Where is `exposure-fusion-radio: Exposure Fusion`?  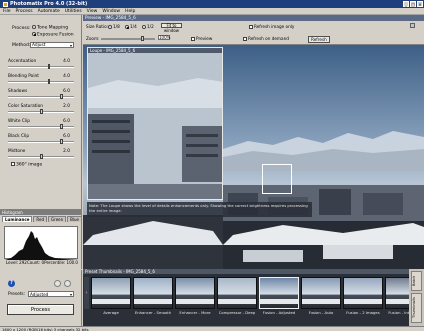
exposure-fusion-radio: Exposure Fusion is located at coordinates (53, 35).